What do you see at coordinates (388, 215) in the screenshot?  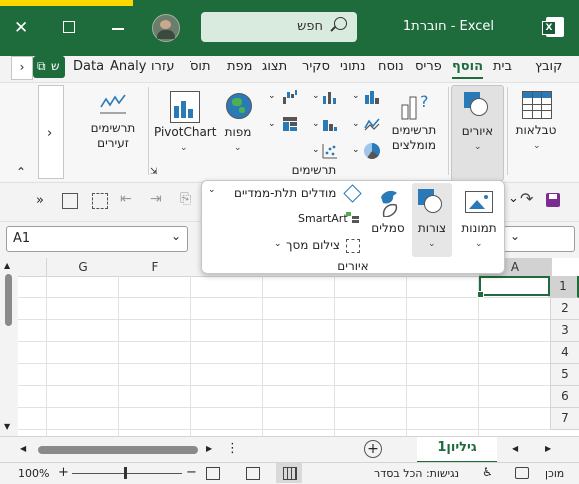 I see `icons-button: סמלים` at bounding box center [388, 215].